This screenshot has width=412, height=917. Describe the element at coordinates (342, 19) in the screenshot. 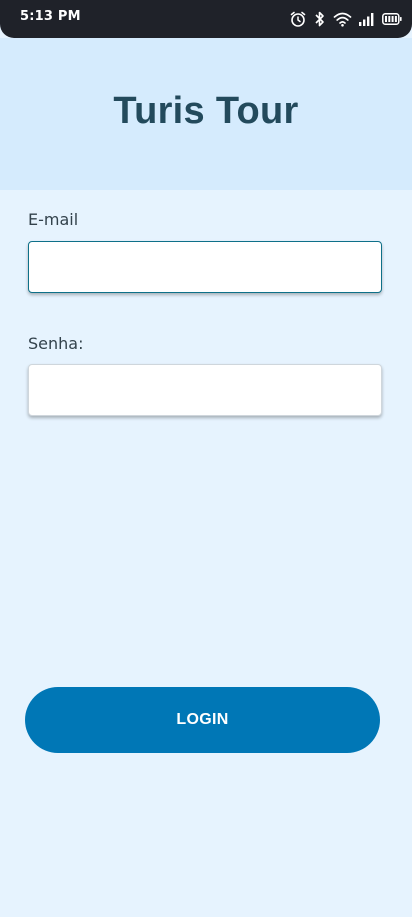

I see `wifi-icon` at that location.